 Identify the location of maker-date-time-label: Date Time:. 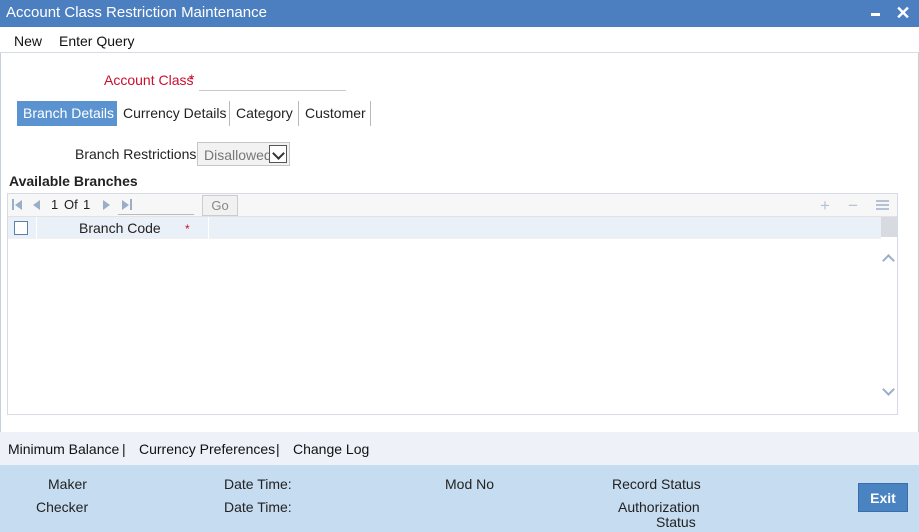
(258, 484).